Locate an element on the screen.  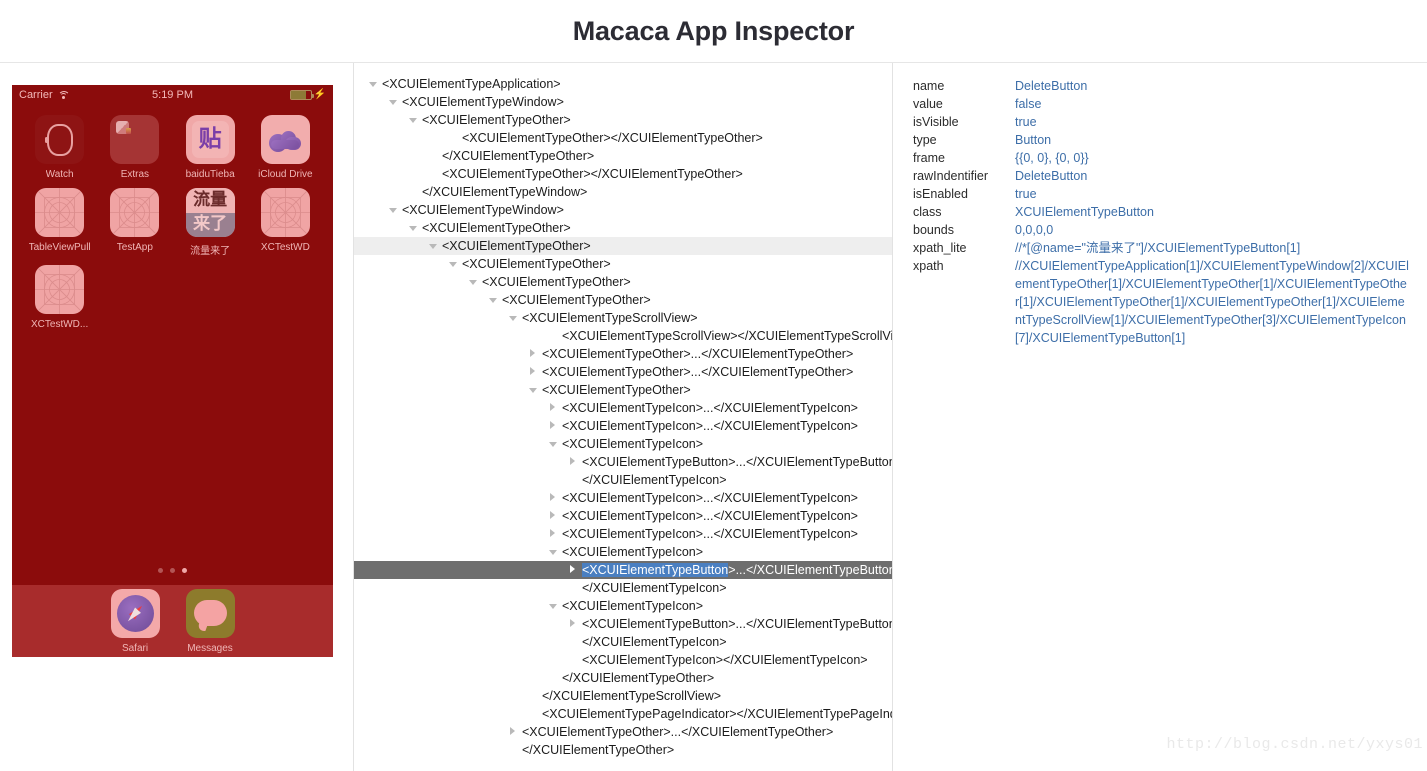
attribute-value: 0,0,0,0 is located at coordinates (1034, 230).